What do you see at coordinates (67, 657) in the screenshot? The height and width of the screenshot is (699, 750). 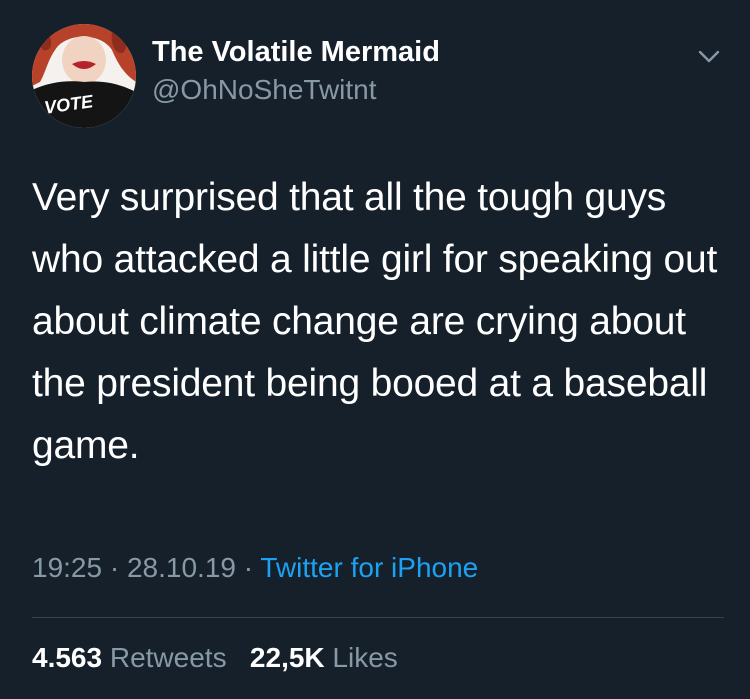 I see `retweets-count: 4.563` at bounding box center [67, 657].